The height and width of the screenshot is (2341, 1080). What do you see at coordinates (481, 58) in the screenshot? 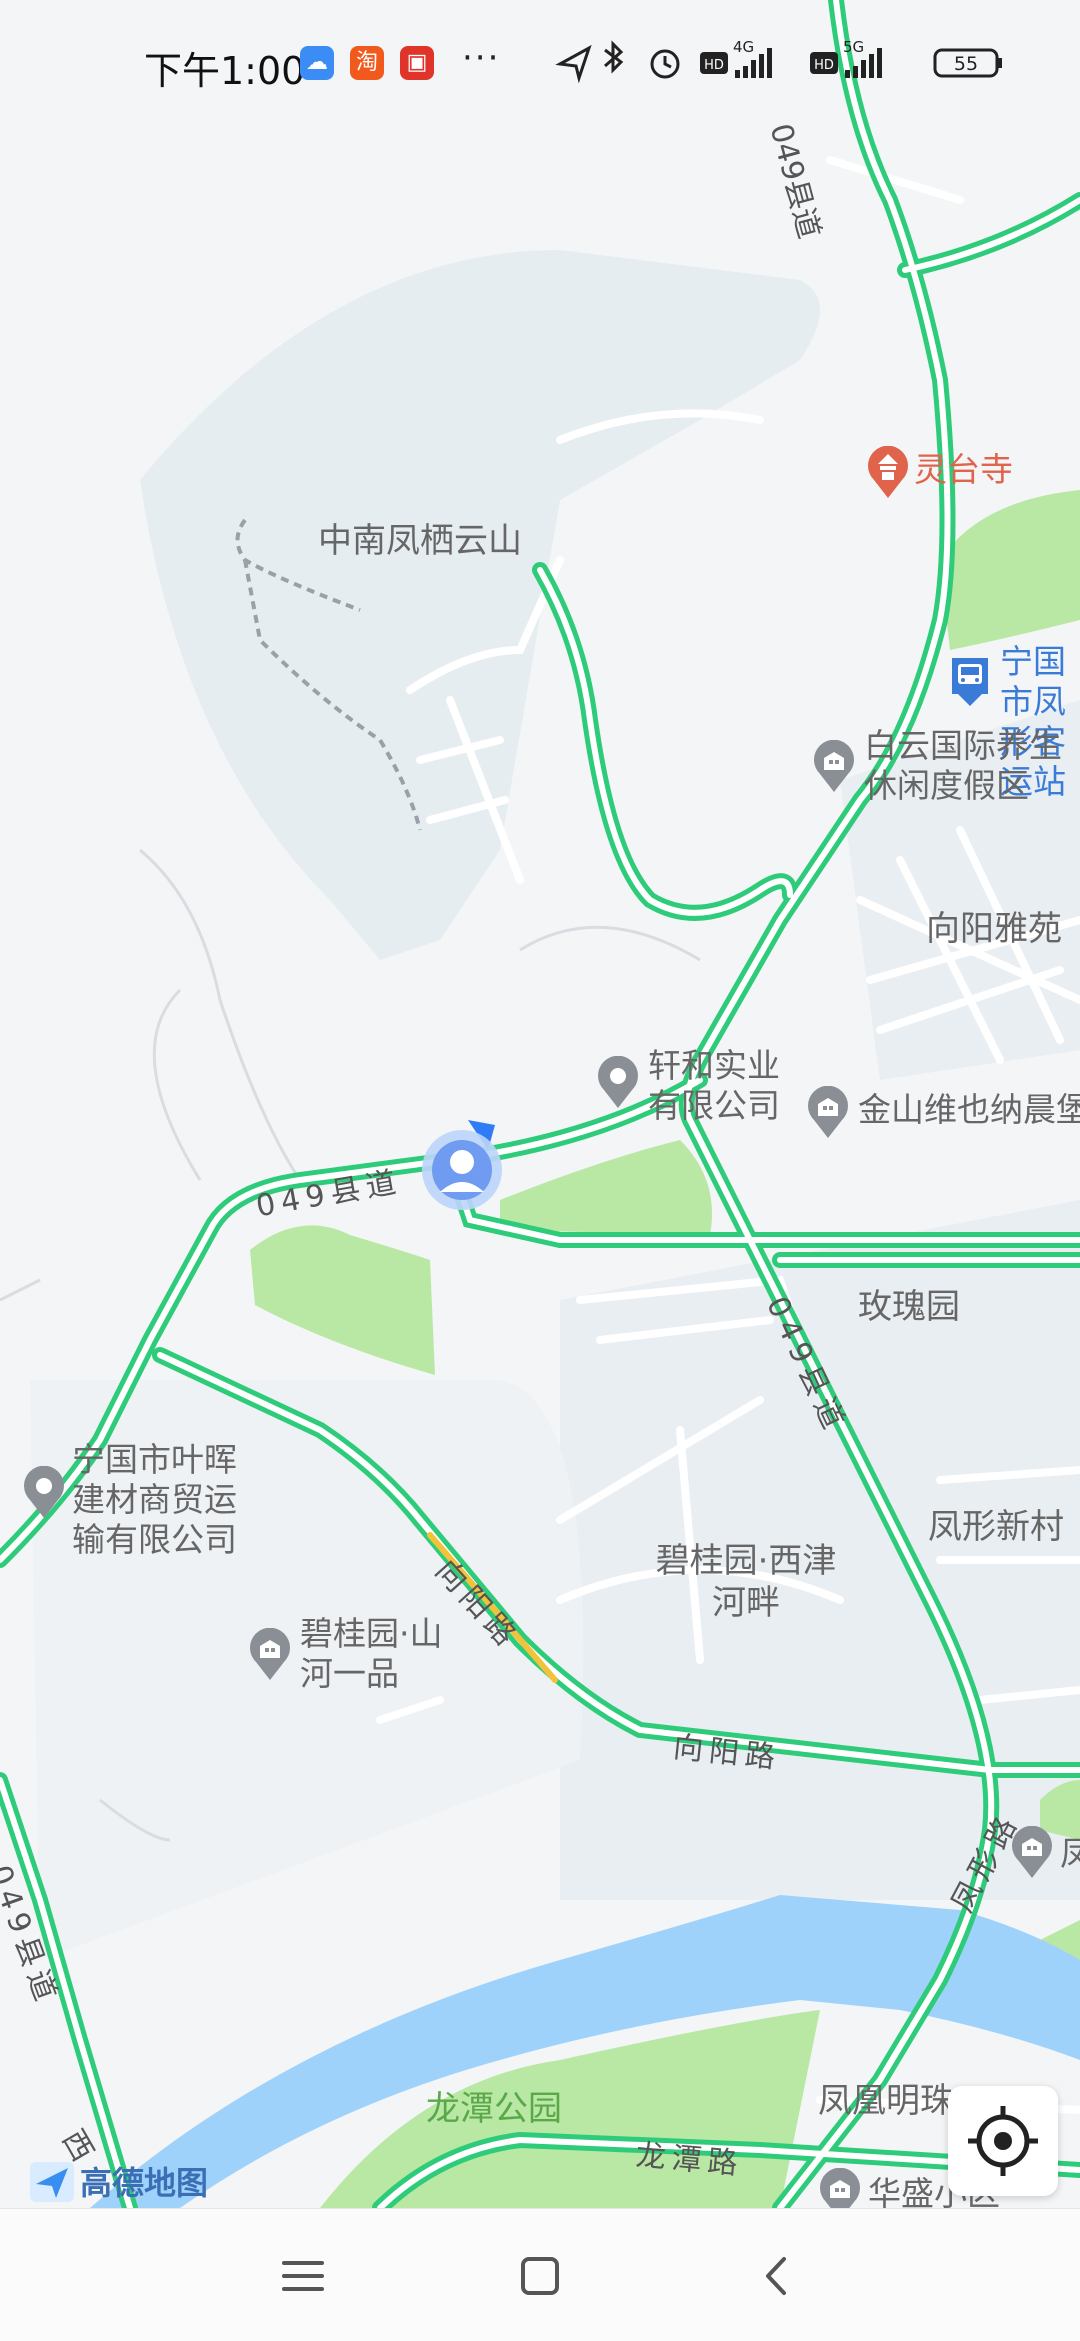
I see `more-notifications-icon: ···` at bounding box center [481, 58].